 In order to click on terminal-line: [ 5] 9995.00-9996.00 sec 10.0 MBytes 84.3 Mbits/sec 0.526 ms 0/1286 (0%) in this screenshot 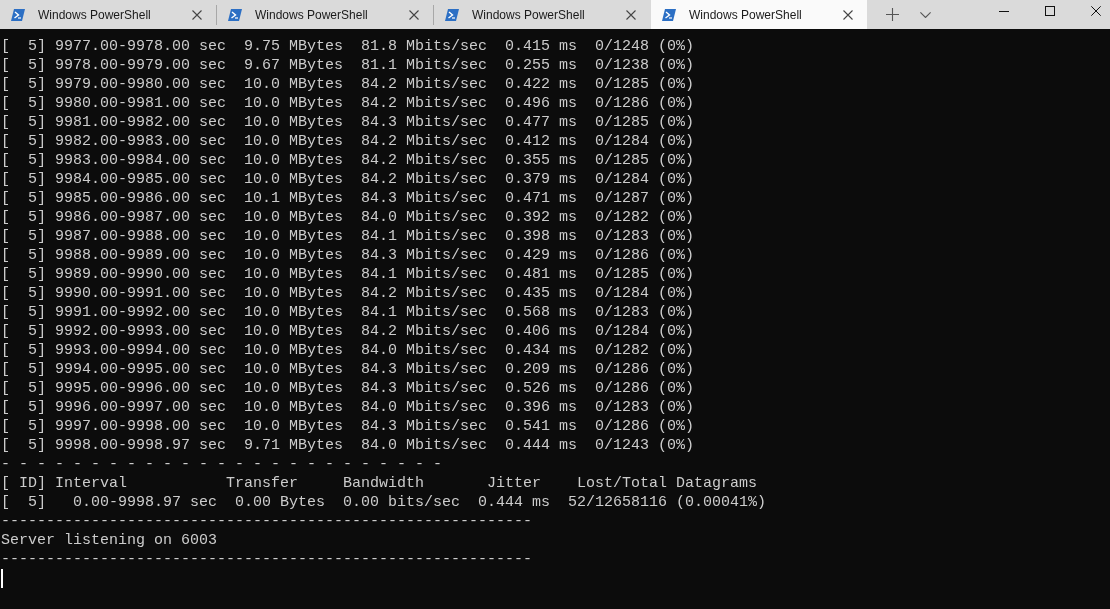, I will do `click(348, 388)`.